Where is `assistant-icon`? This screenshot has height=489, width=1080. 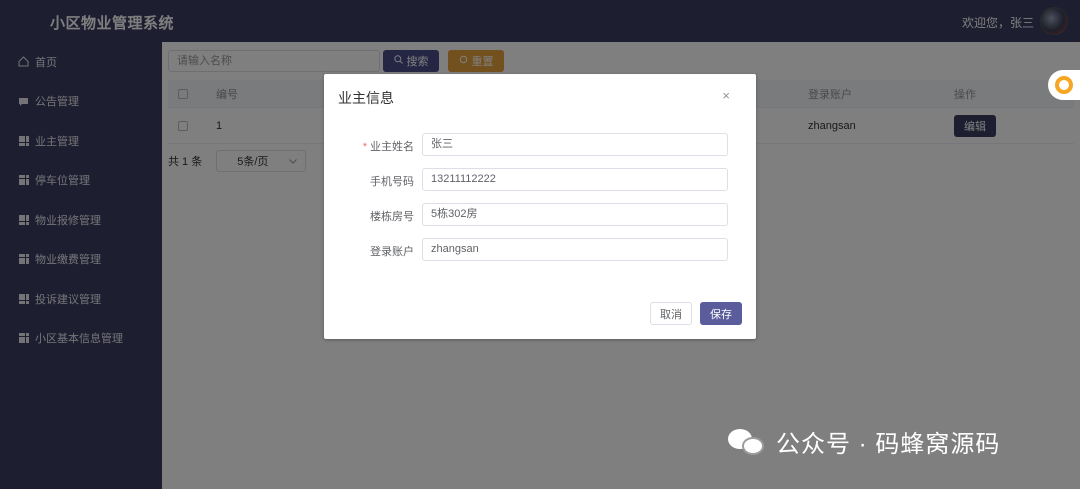
assistant-icon is located at coordinates (1064, 85).